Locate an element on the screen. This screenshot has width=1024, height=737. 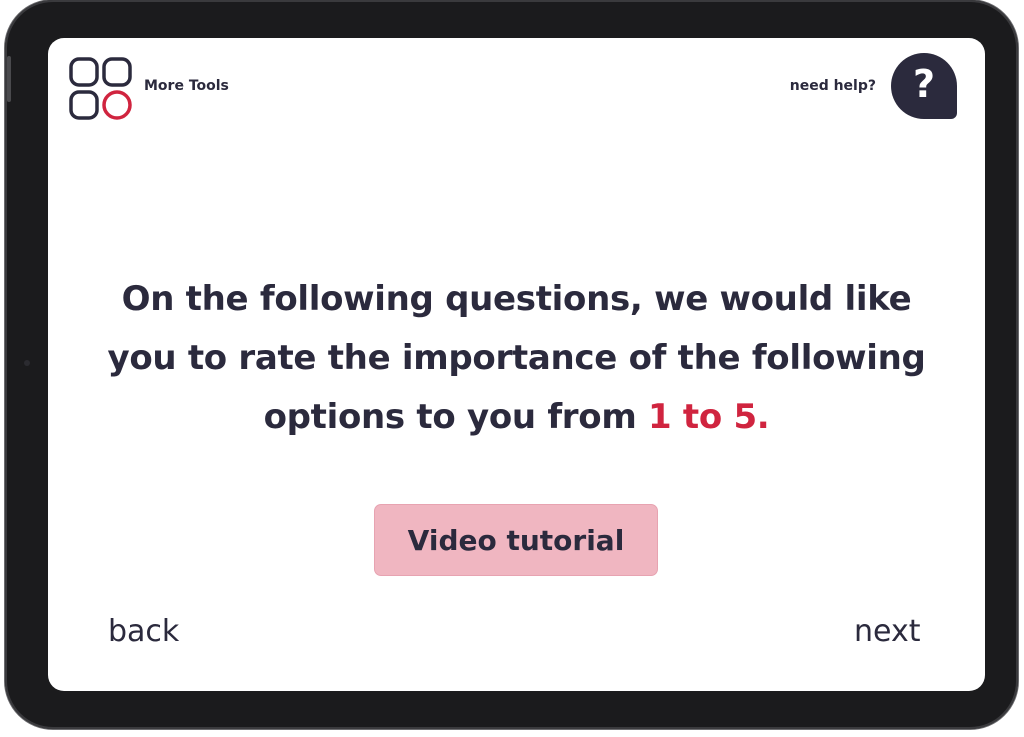
tablet-camera is located at coordinates (27, 363).